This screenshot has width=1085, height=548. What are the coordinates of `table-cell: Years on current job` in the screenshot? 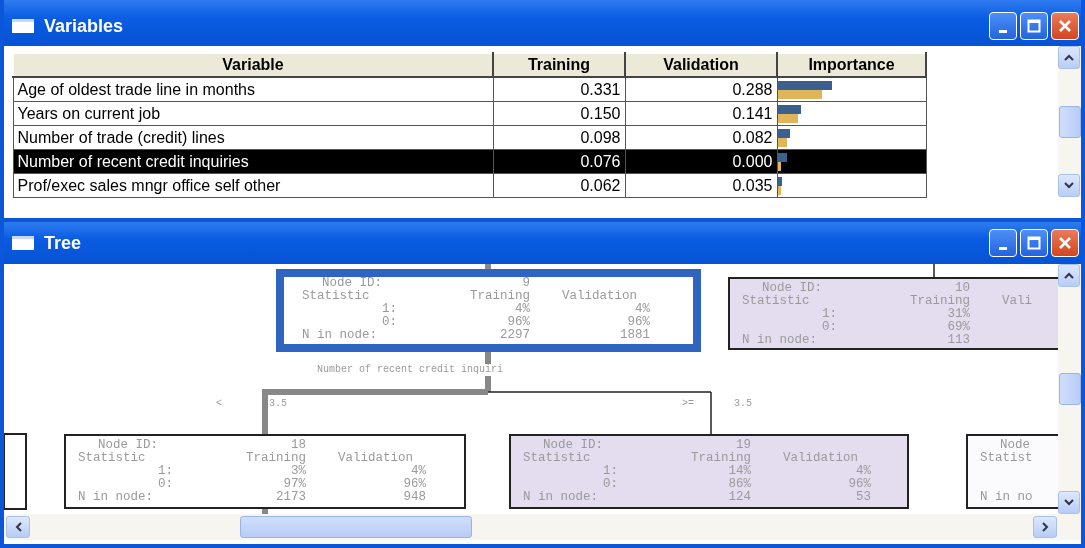 It's located at (253, 113).